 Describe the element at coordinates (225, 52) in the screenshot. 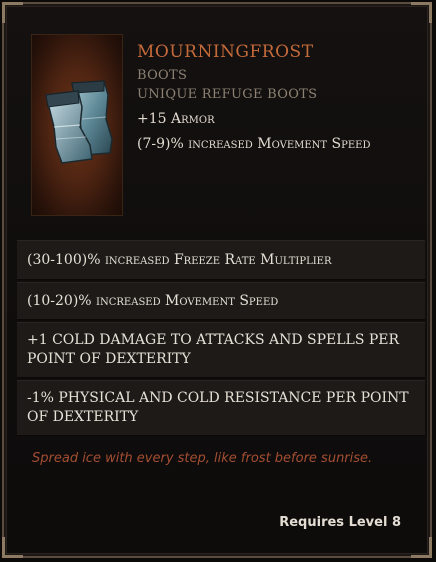

I see `item-name: MOURNINGFROST` at that location.